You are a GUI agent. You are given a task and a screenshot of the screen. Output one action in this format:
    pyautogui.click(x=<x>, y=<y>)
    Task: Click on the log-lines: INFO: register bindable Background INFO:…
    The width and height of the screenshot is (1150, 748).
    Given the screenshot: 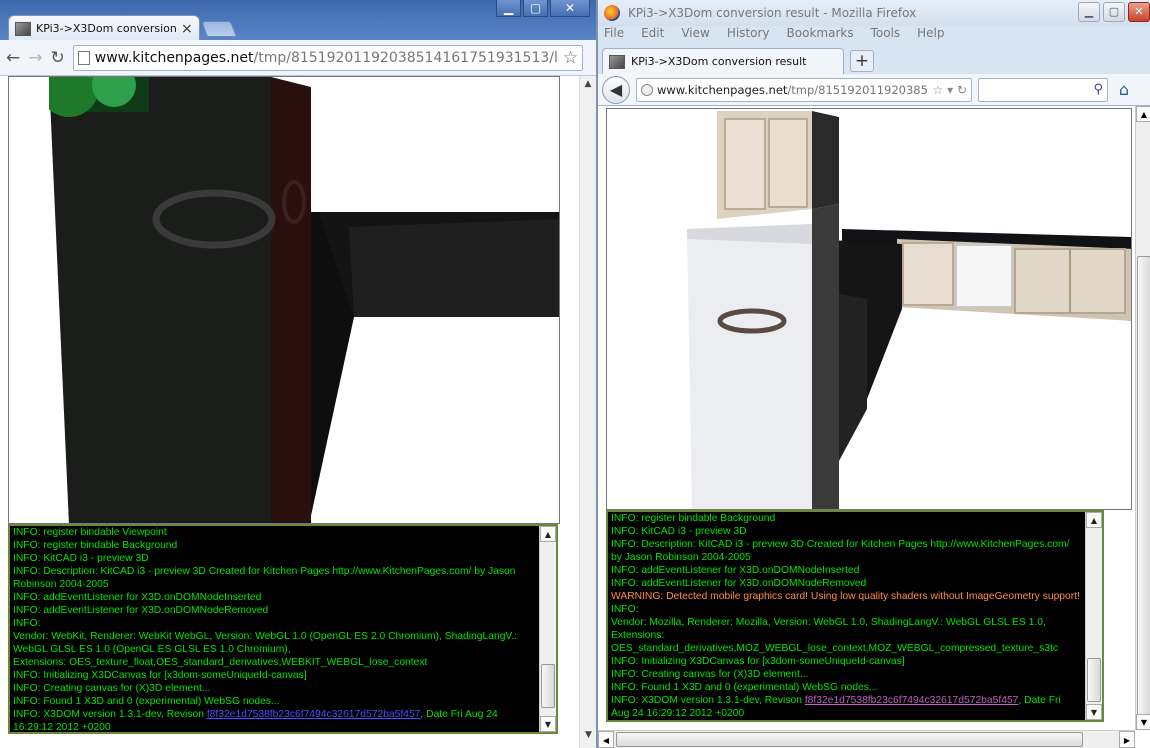 What is the action you would take?
    pyautogui.click(x=845, y=616)
    